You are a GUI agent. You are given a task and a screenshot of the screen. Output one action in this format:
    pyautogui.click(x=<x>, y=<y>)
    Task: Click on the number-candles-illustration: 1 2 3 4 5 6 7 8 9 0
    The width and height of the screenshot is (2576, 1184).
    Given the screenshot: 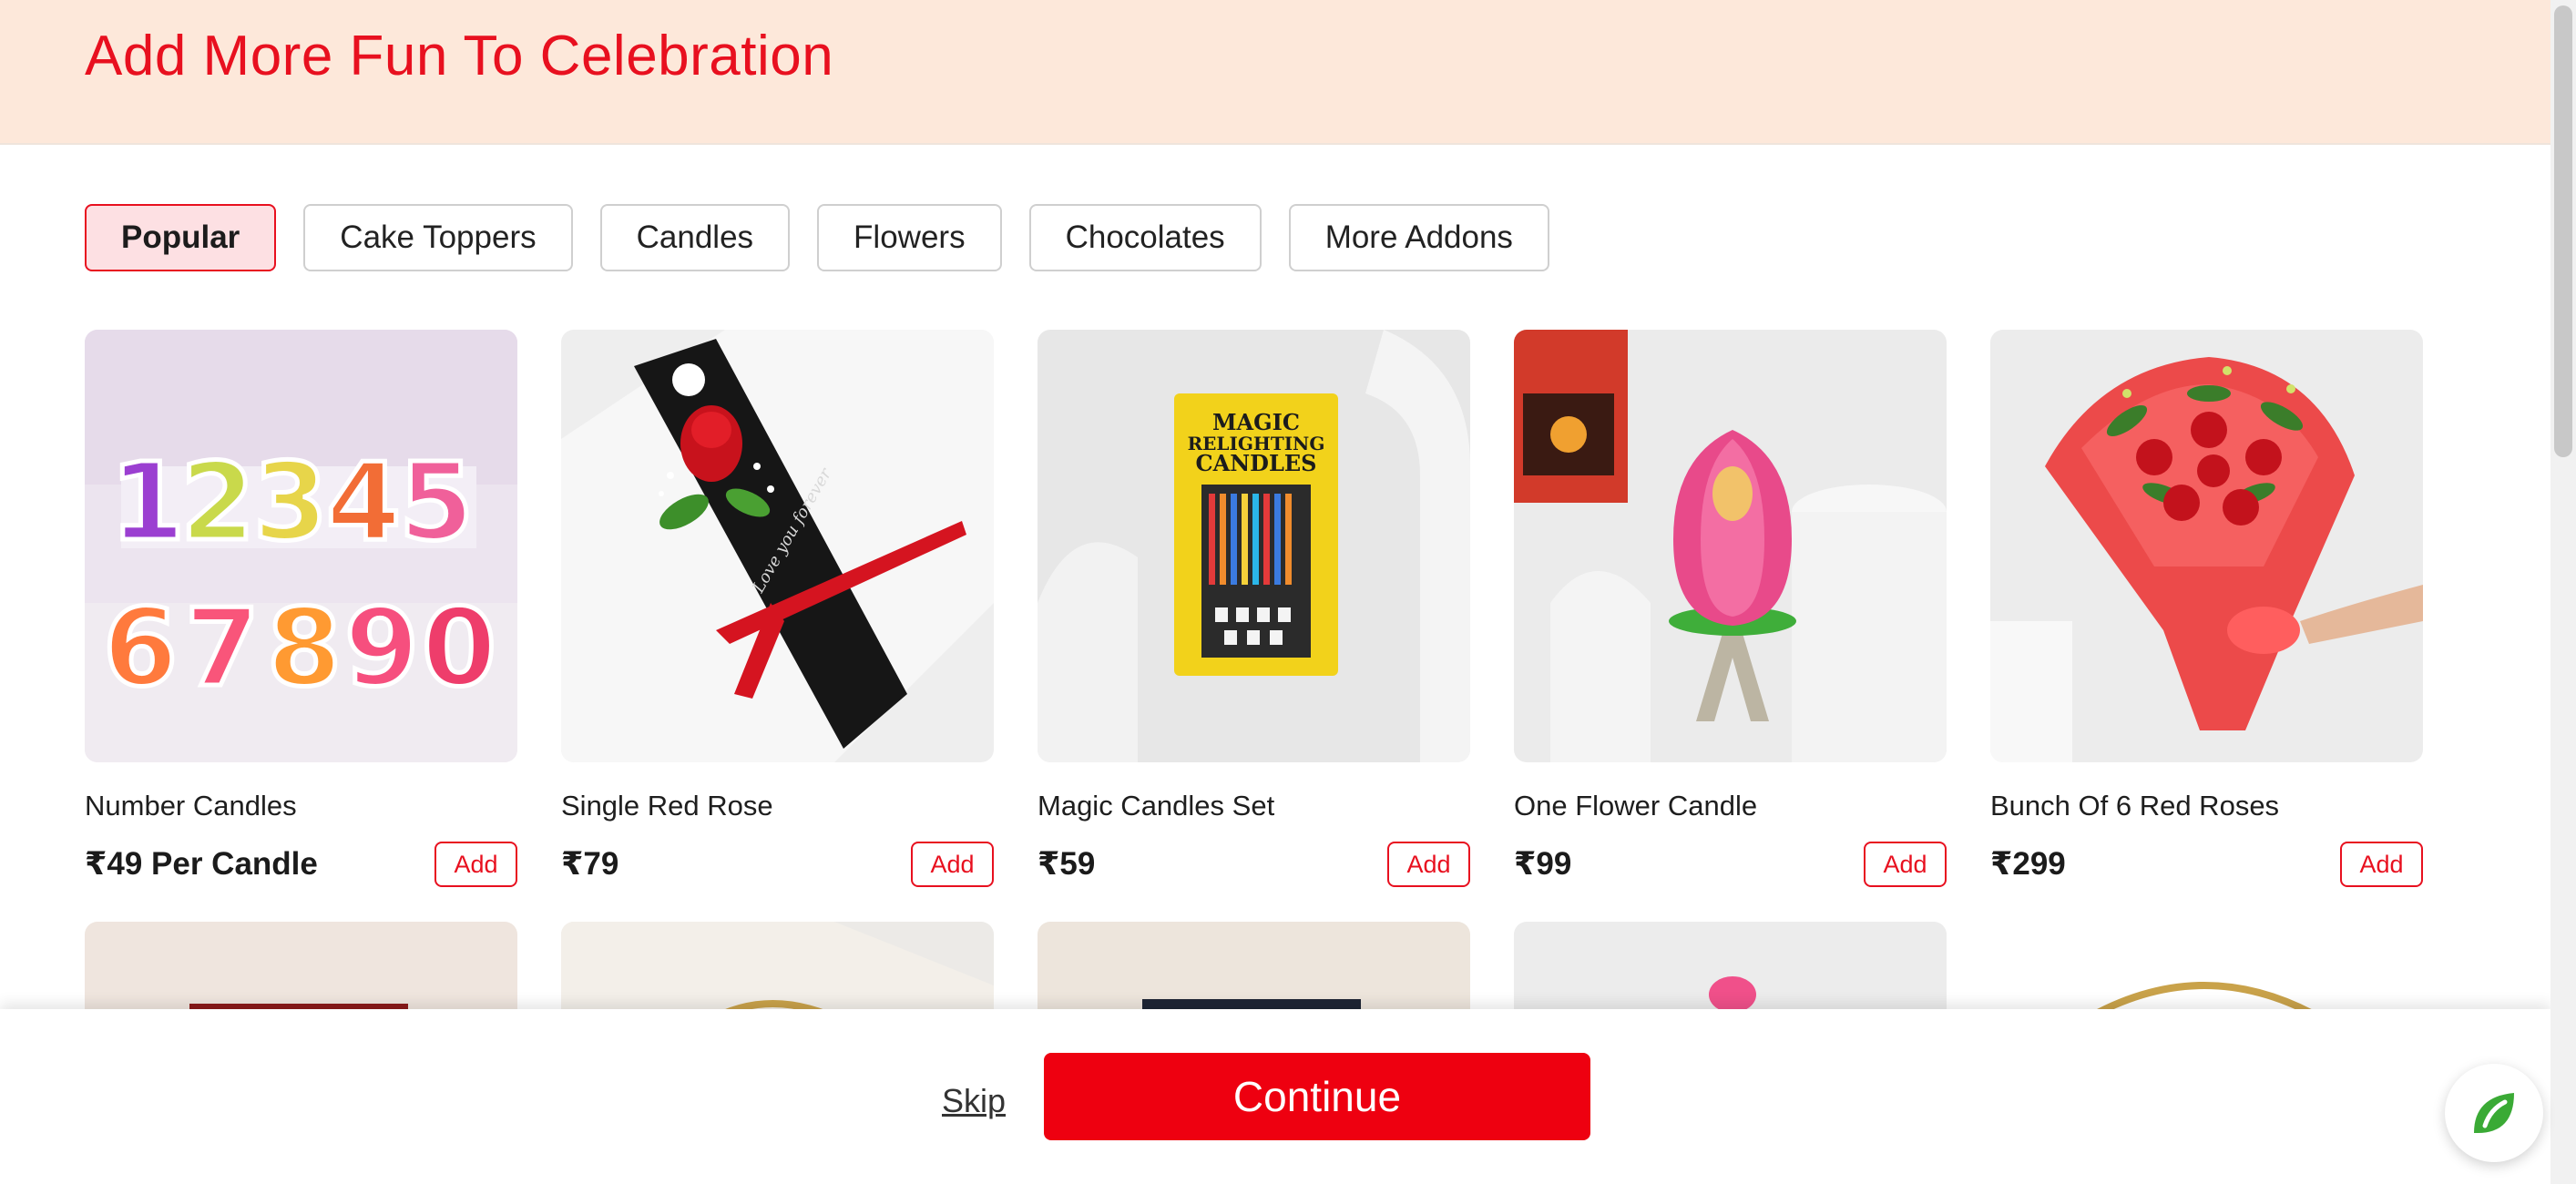 What is the action you would take?
    pyautogui.click(x=301, y=546)
    